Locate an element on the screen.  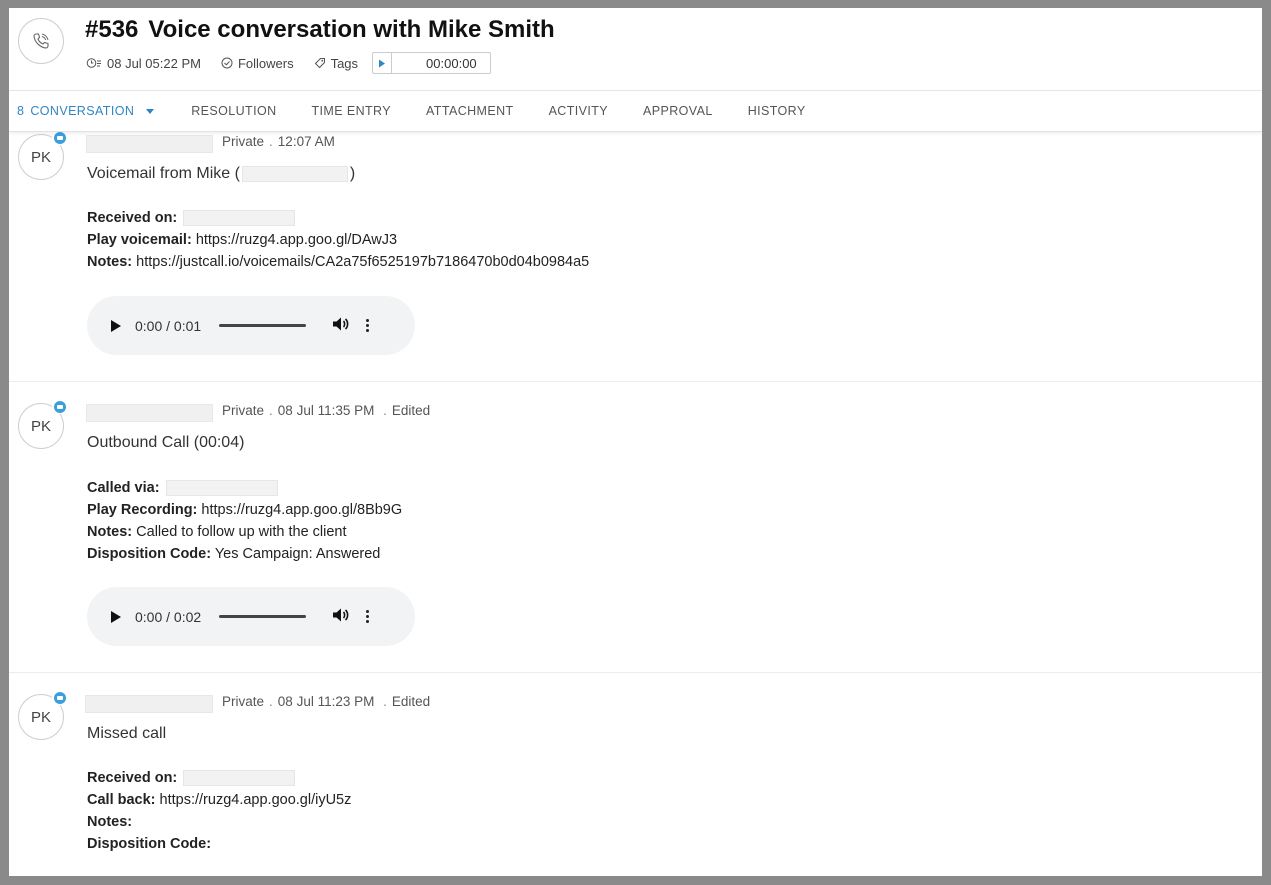
field-disposition-code: Disposition Code: Yes Campaign: Answered is located at coordinates (234, 554).